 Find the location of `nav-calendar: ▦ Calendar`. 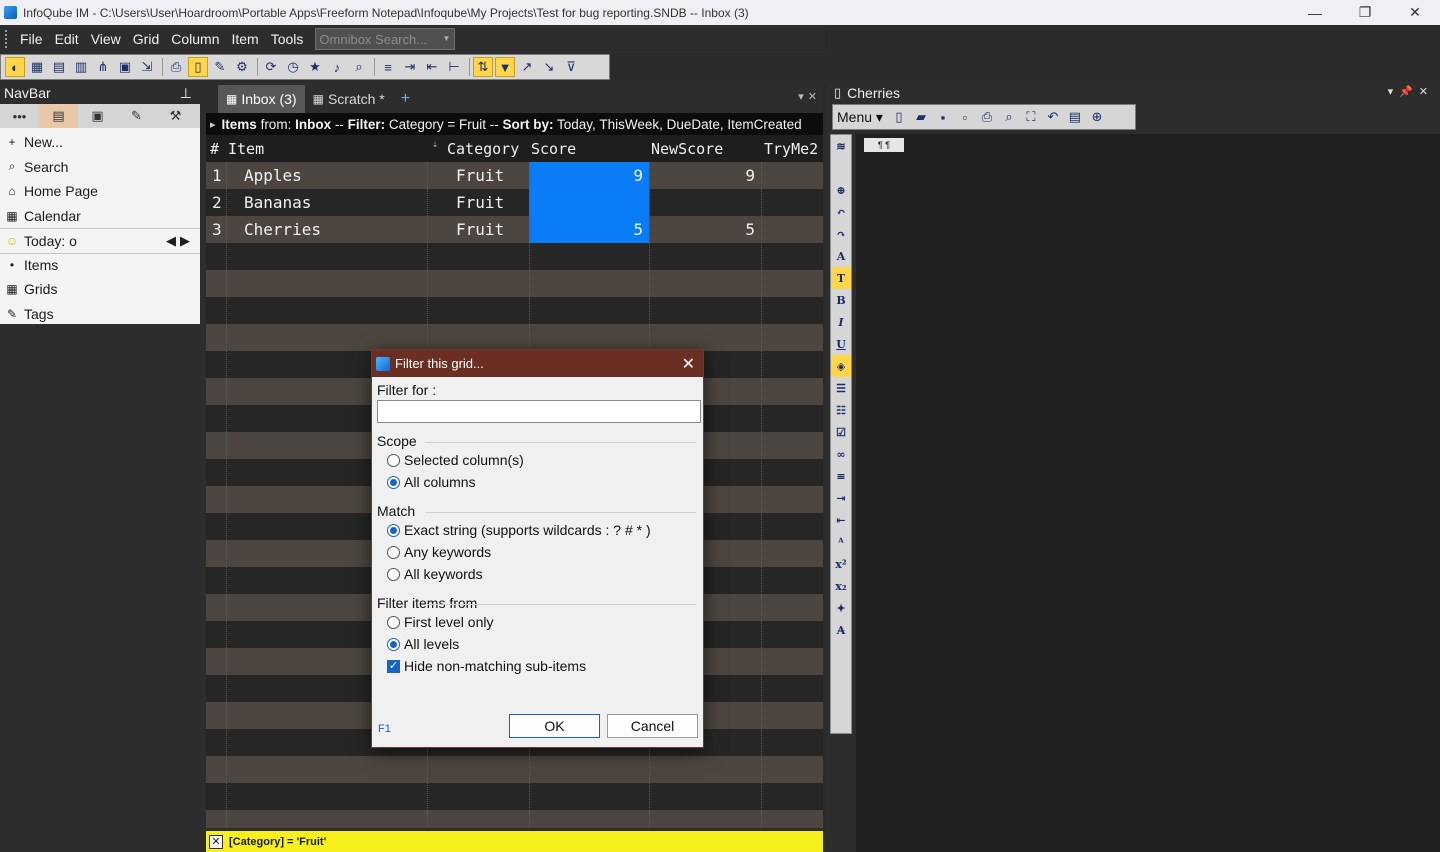

nav-calendar: ▦ Calendar is located at coordinates (100, 216).